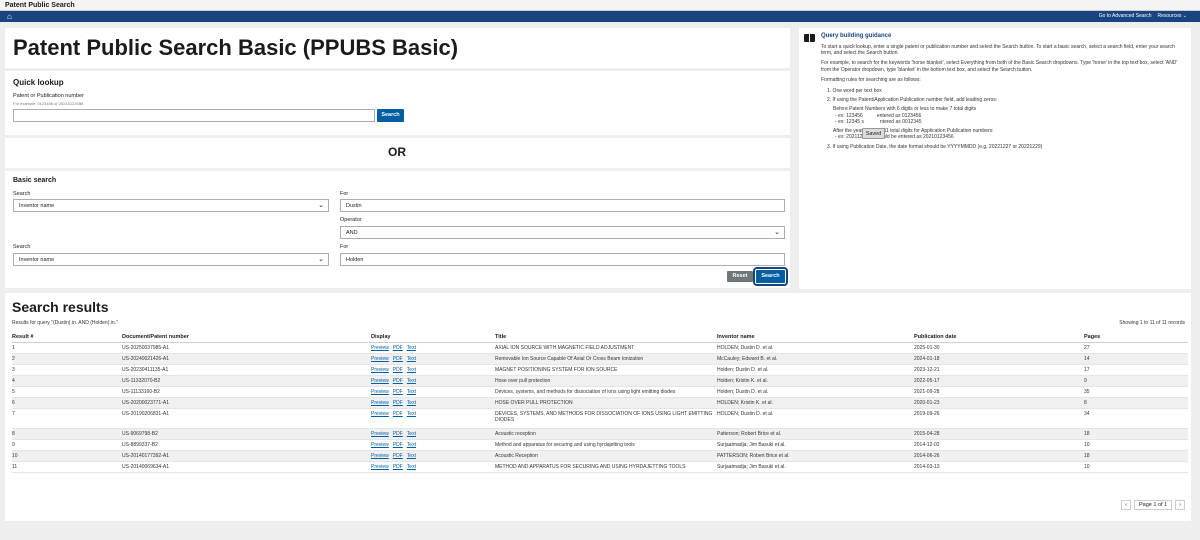 This screenshot has height=540, width=1200. I want to click on column-header: Document/Patent number, so click(246, 338).